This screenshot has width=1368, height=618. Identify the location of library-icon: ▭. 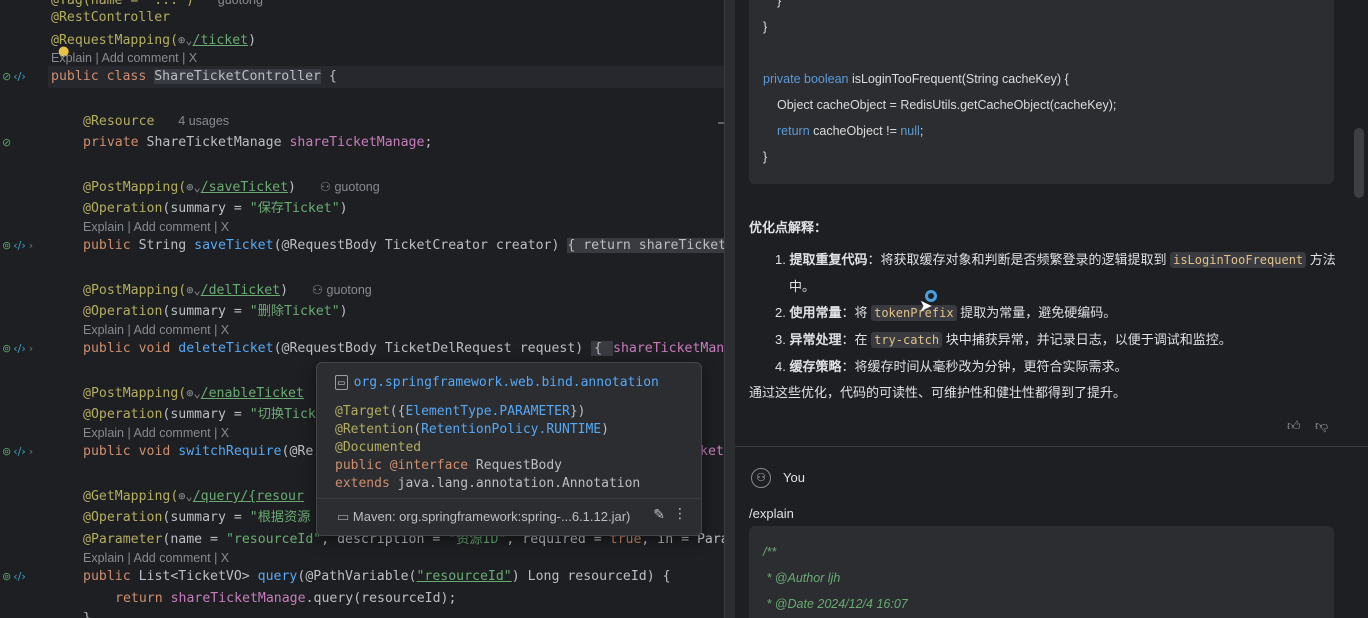
(343, 516).